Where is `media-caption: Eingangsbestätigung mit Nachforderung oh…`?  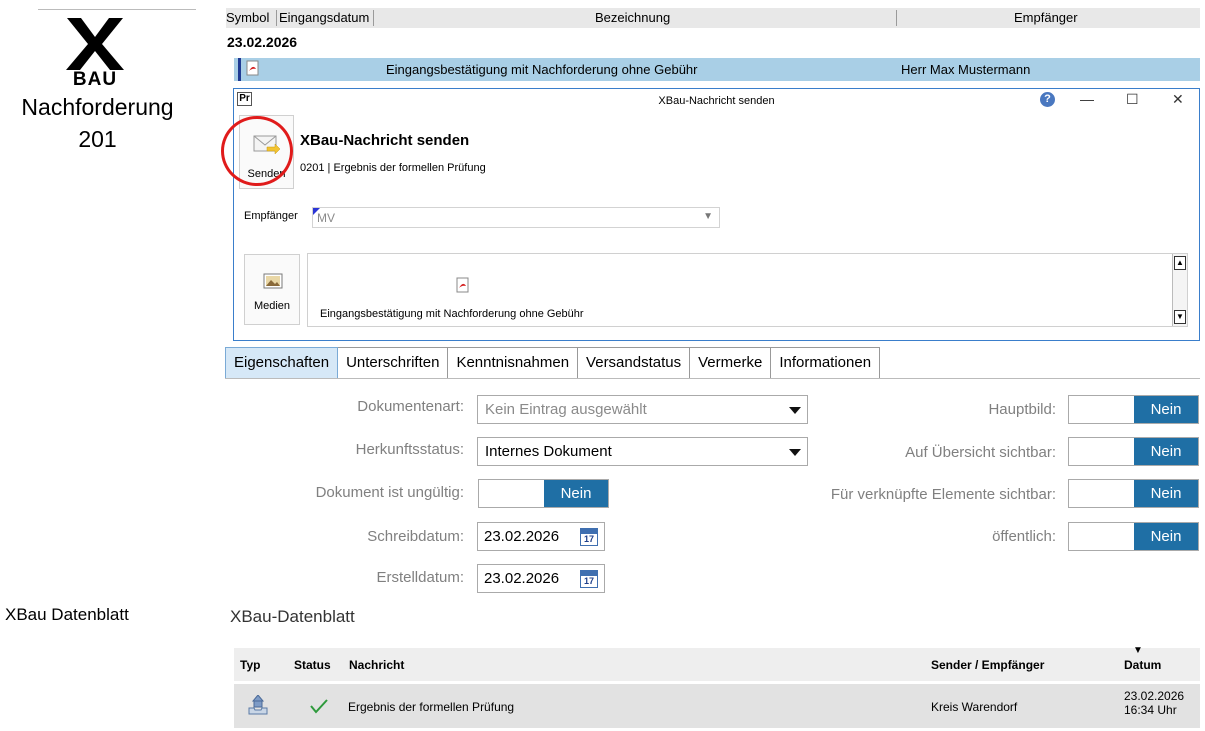 media-caption: Eingangsbestätigung mit Nachforderung oh… is located at coordinates (452, 314).